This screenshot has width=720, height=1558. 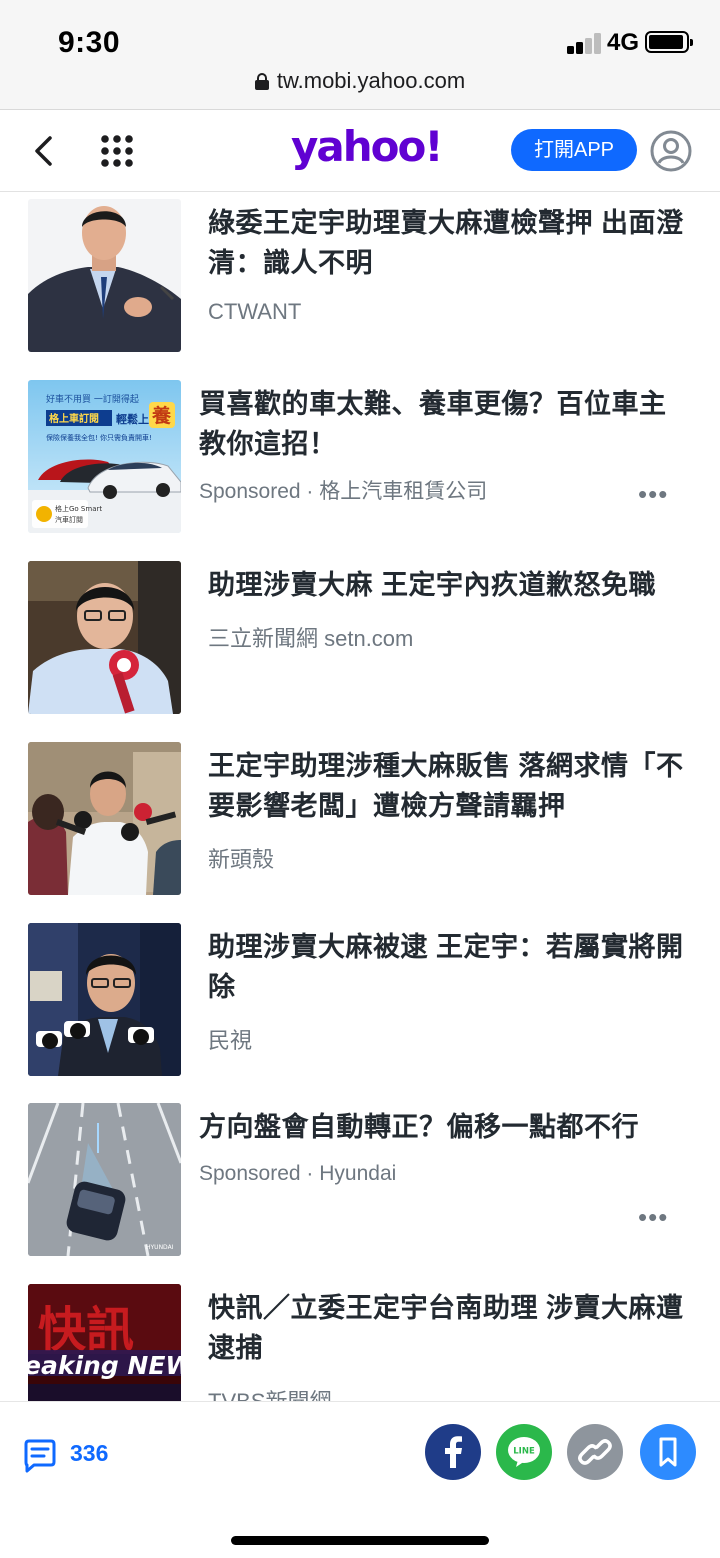 I want to click on site-header: yahoo! 打開APP, so click(x=360, y=151).